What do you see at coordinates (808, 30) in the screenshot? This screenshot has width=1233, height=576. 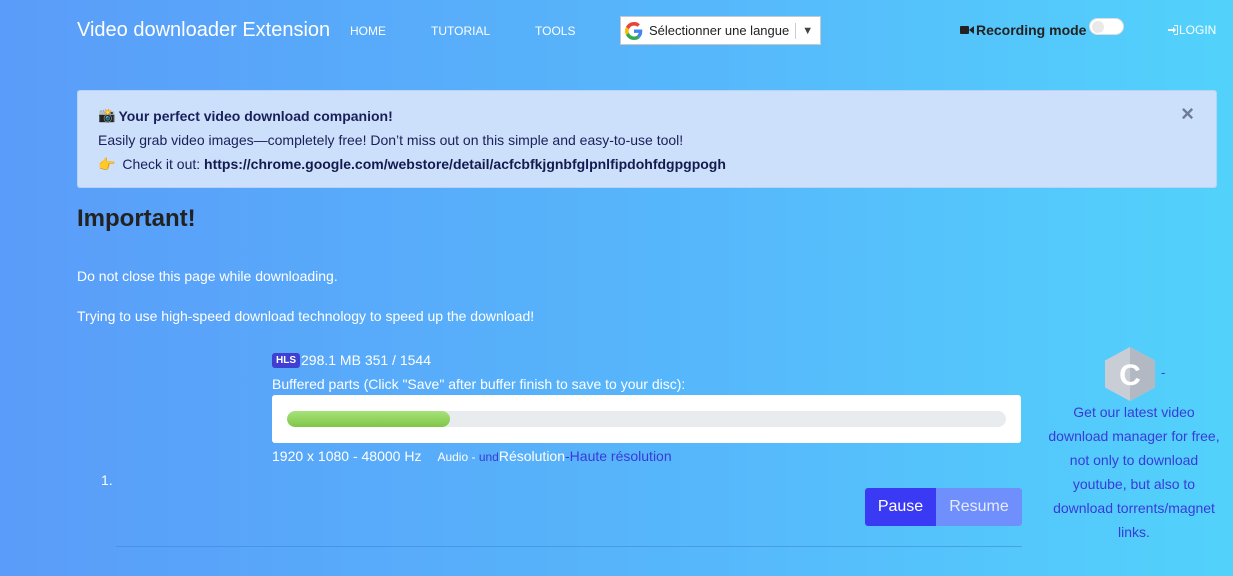 I see `chevron-down-icon: ▼` at bounding box center [808, 30].